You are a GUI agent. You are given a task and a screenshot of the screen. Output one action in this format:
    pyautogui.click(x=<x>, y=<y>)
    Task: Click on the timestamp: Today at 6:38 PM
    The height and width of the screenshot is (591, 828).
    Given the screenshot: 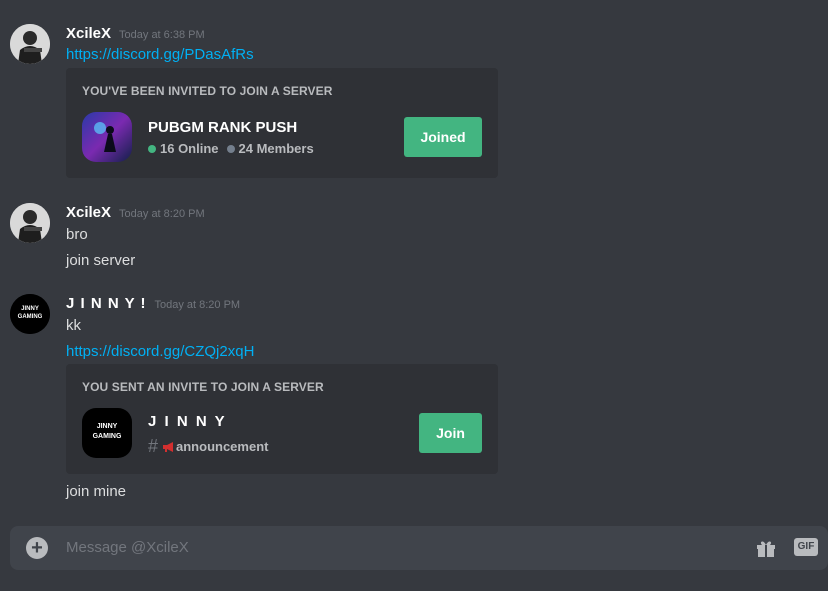 What is the action you would take?
    pyautogui.click(x=162, y=35)
    